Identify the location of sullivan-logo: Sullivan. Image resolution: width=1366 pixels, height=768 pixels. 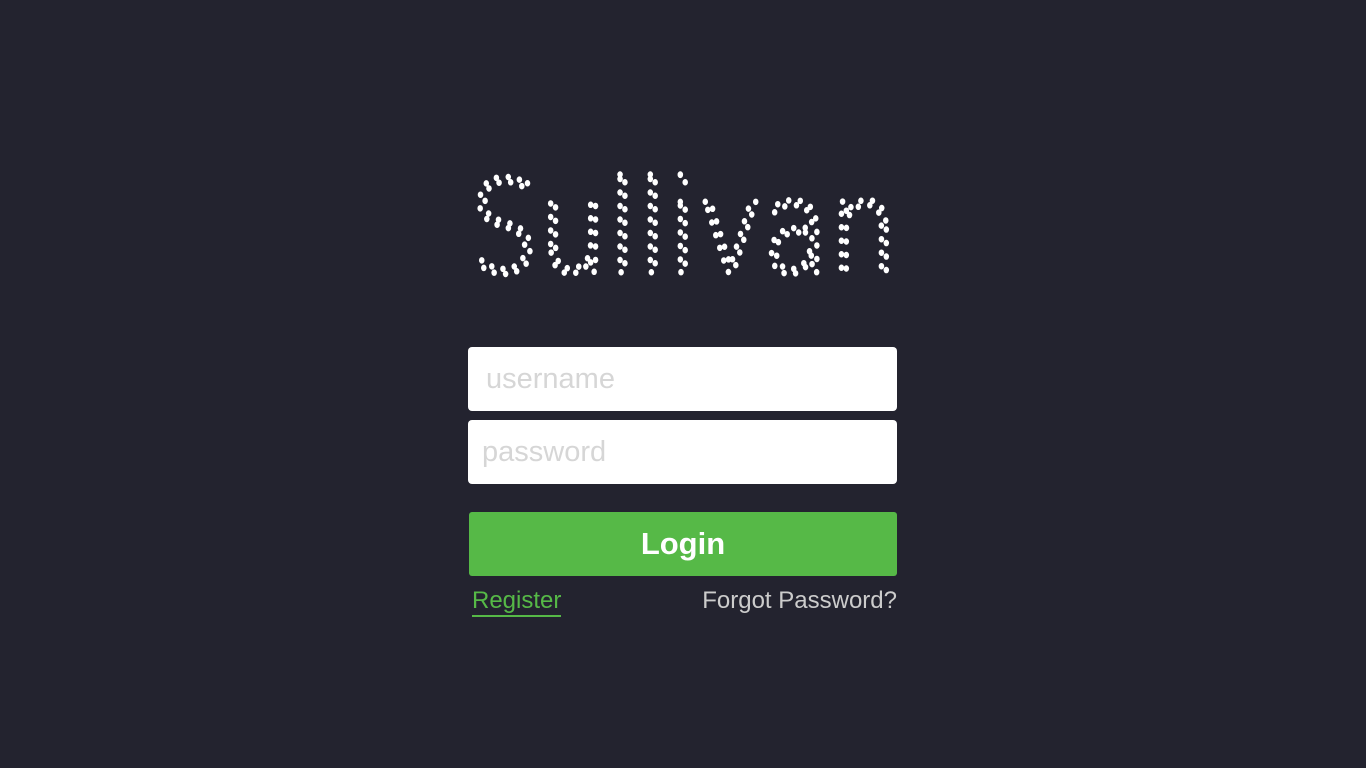
(685, 228).